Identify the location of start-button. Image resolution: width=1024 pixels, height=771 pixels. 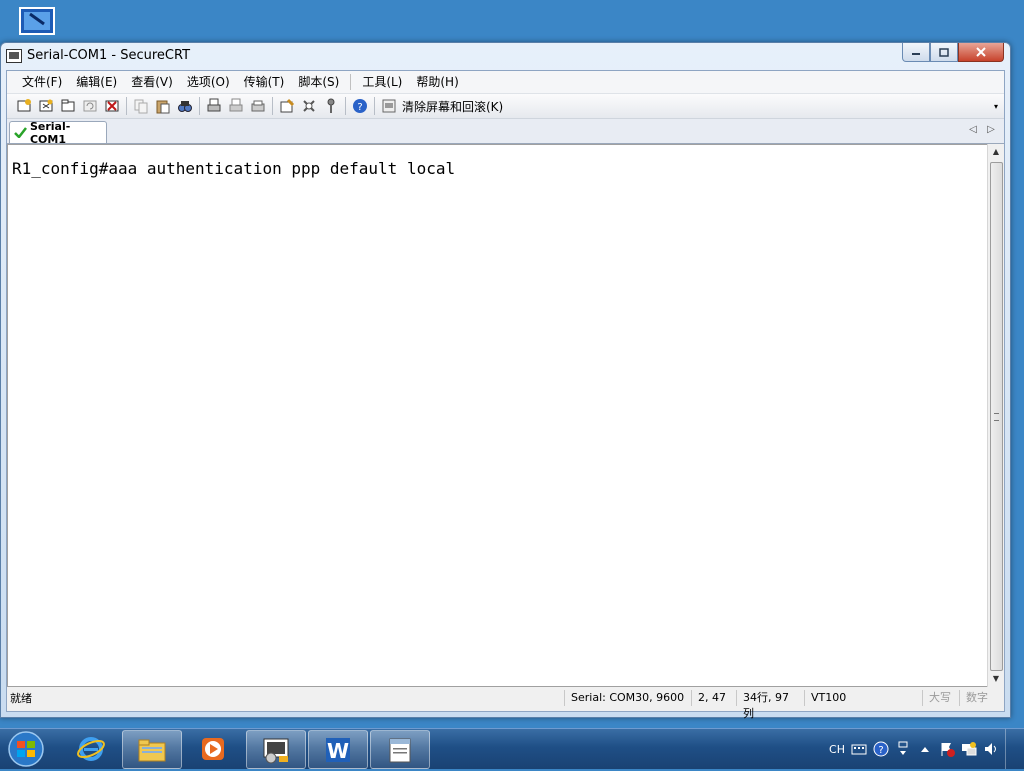
(26, 749).